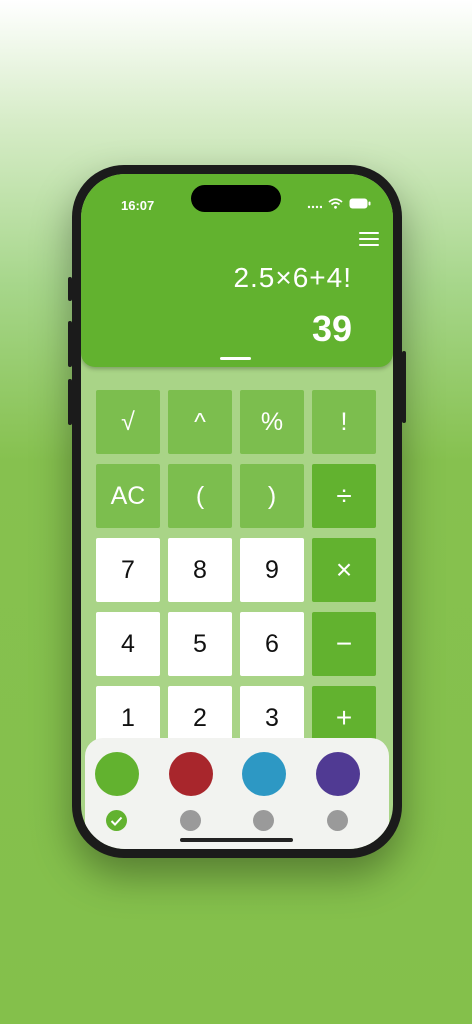  Describe the element at coordinates (272, 570) in the screenshot. I see `digit-9-key: 9` at that location.